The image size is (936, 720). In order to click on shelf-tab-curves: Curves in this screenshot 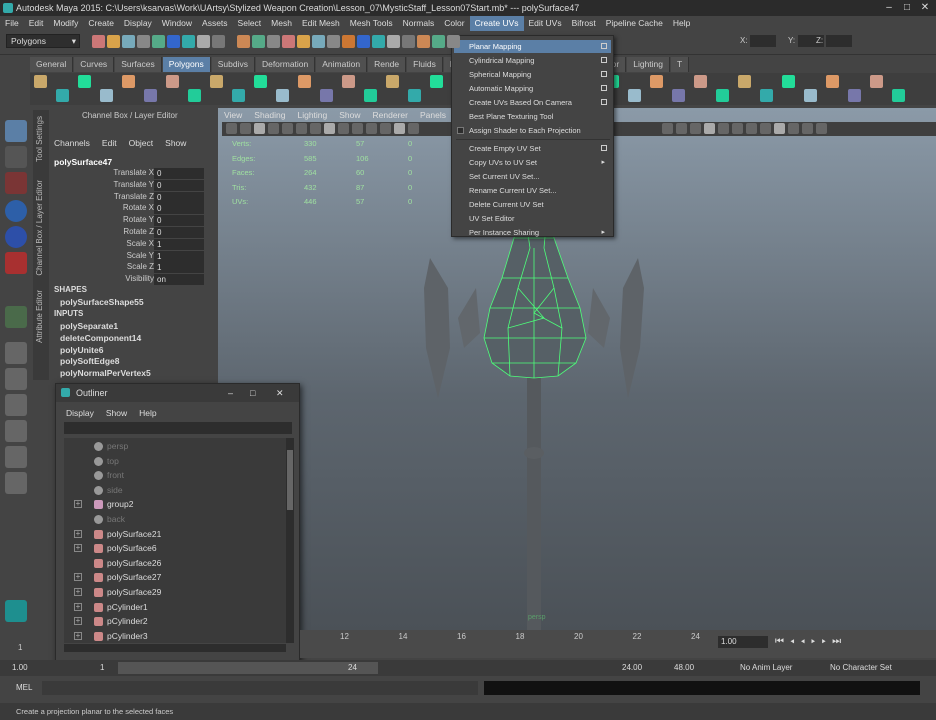, I will do `click(94, 64)`.